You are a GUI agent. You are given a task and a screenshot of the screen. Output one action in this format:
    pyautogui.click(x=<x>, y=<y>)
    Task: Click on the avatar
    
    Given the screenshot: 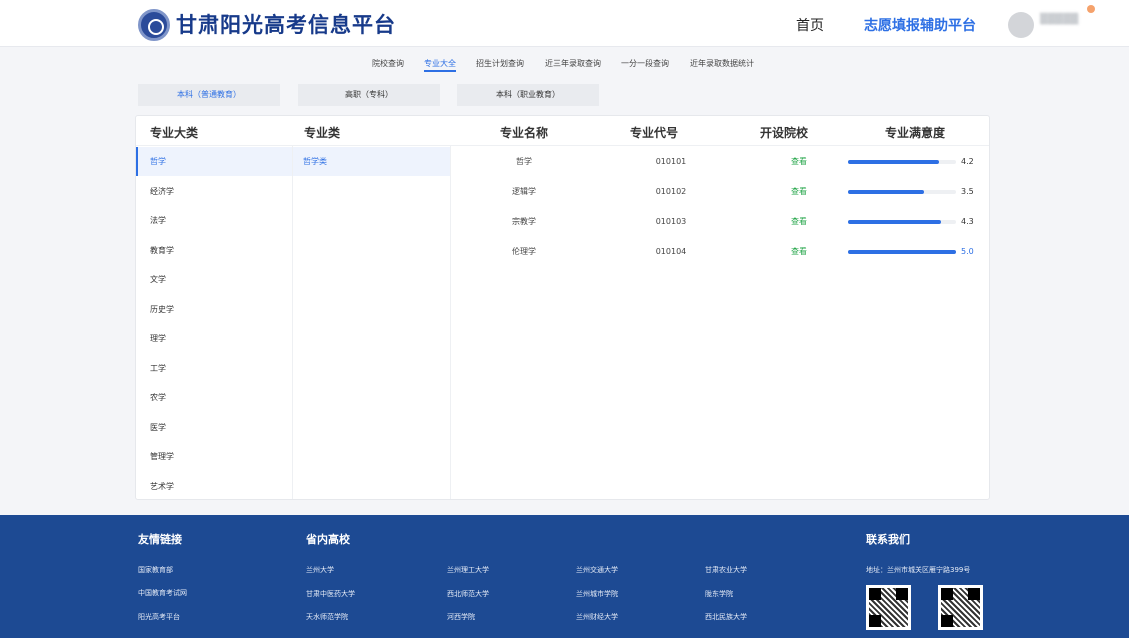 What is the action you would take?
    pyautogui.click(x=1021, y=25)
    